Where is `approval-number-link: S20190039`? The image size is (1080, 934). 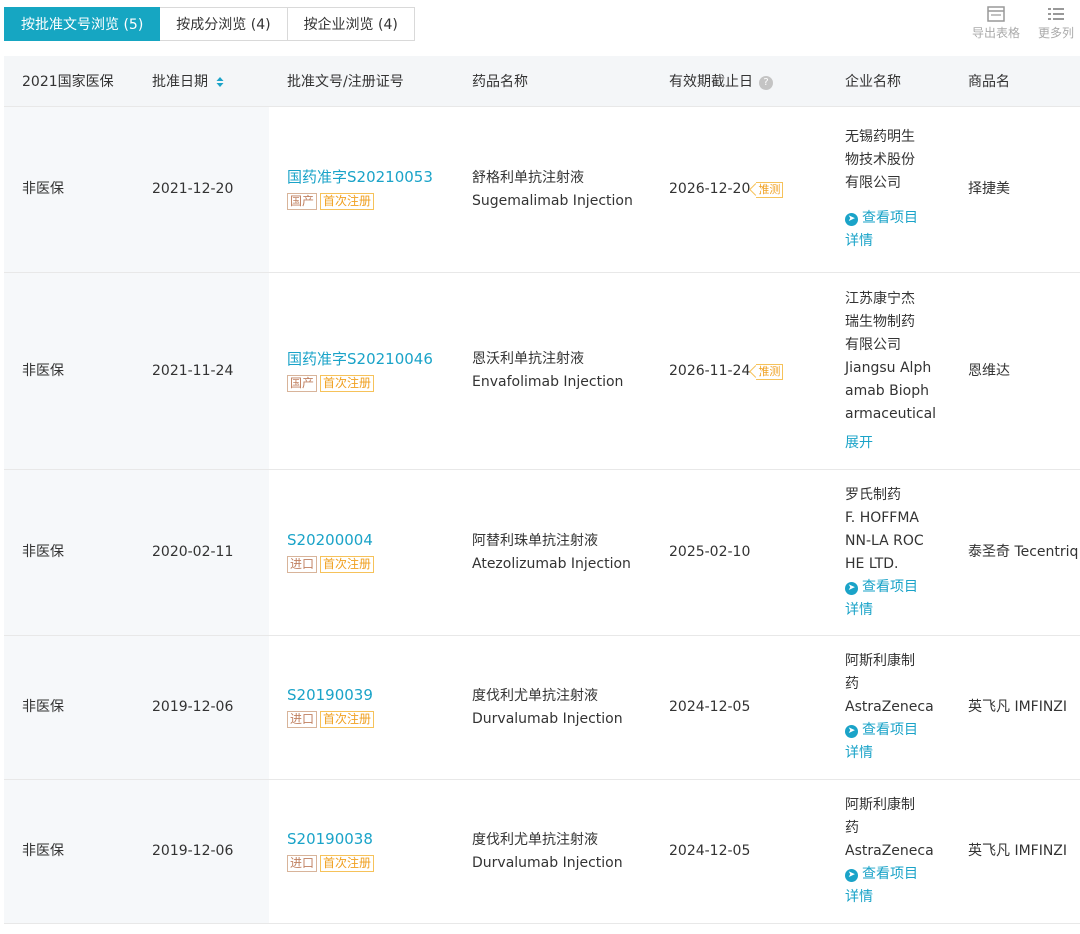
approval-number-link: S20190039 is located at coordinates (330, 695).